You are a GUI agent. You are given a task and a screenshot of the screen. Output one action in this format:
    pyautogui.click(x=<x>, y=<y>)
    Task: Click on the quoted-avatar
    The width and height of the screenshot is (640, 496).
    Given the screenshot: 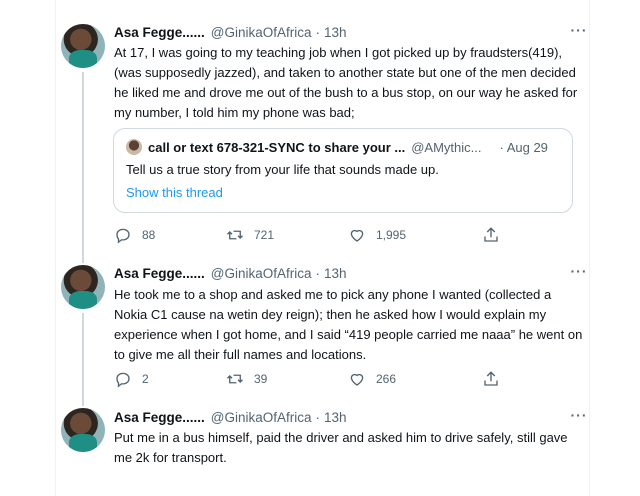 What is the action you would take?
    pyautogui.click(x=134, y=147)
    